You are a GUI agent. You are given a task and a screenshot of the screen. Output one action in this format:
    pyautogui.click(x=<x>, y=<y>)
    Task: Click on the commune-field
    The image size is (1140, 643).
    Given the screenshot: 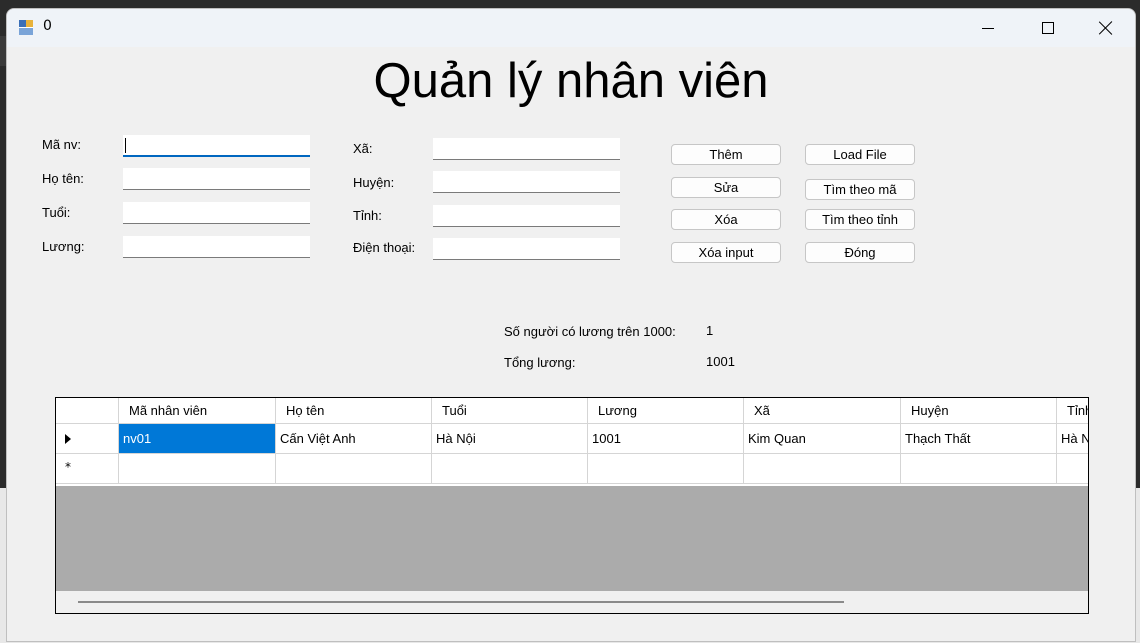 What is the action you would take?
    pyautogui.click(x=526, y=149)
    